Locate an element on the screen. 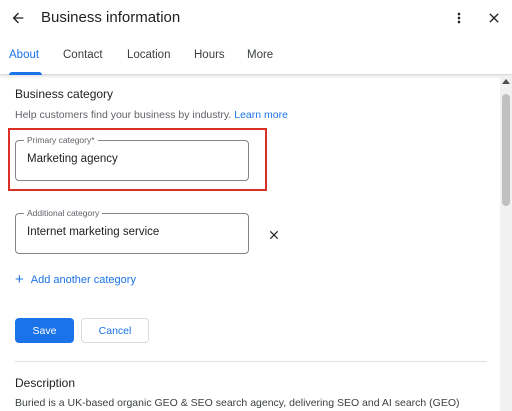 Image resolution: width=512 pixels, height=411 pixels. add-category-label: Add another category is located at coordinates (83, 280).